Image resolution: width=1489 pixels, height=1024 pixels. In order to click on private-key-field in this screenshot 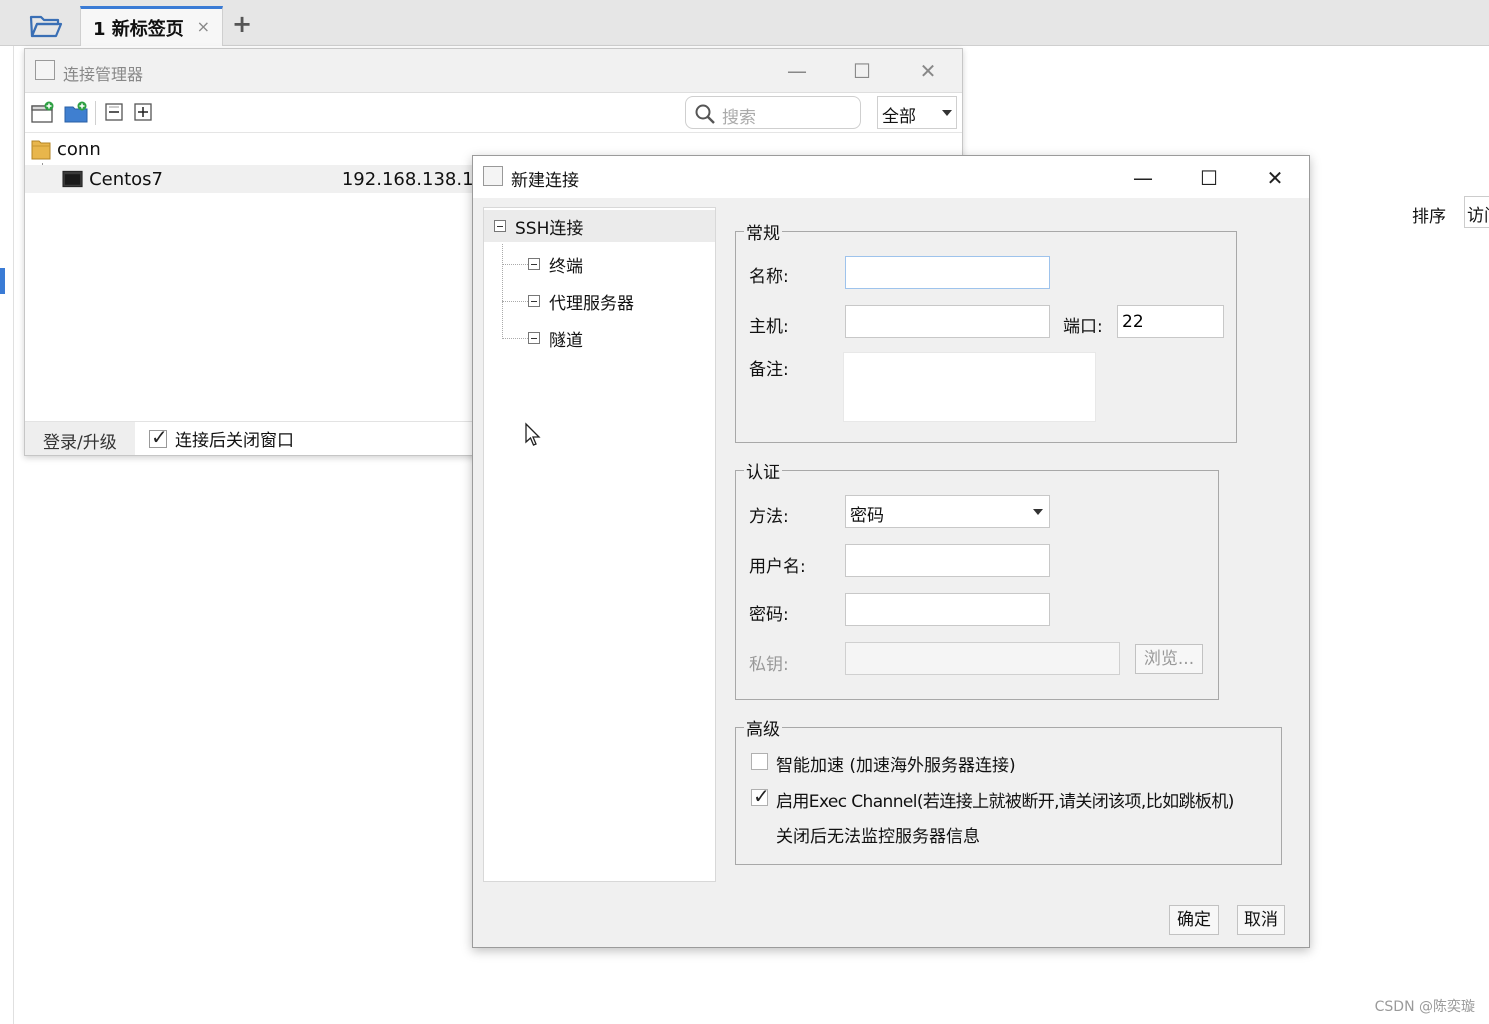, I will do `click(982, 658)`.